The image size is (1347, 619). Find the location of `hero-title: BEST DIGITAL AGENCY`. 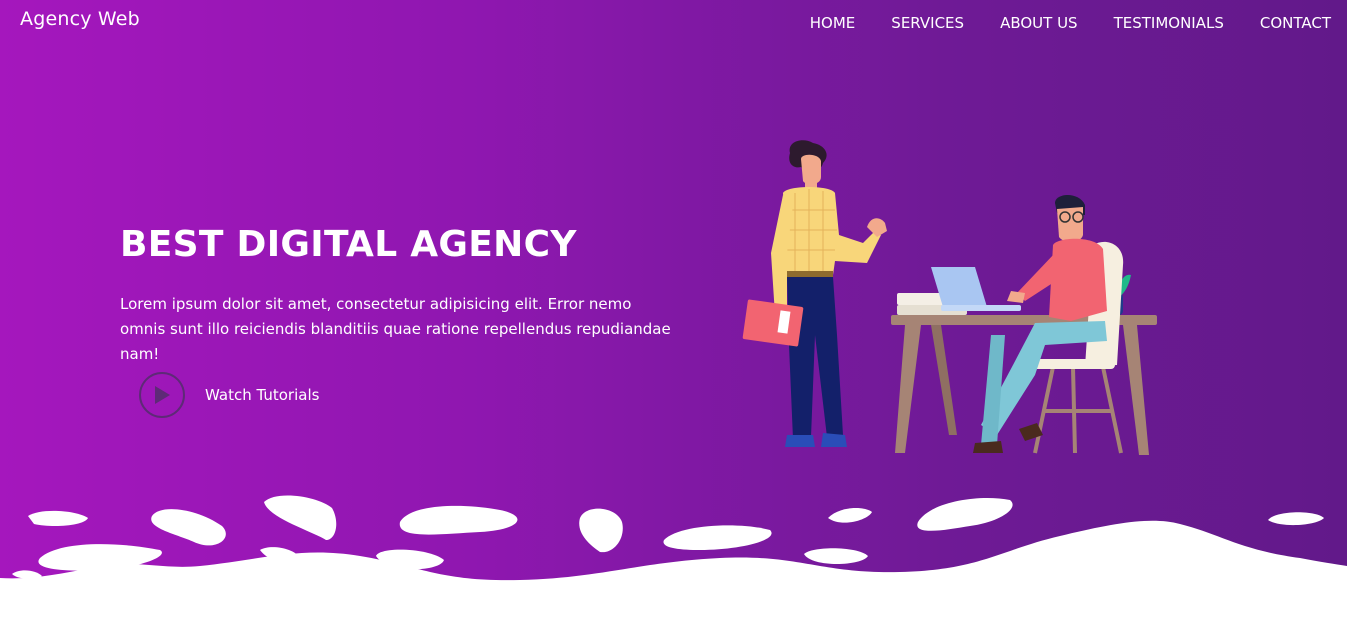

hero-title: BEST DIGITAL AGENCY is located at coordinates (348, 244).